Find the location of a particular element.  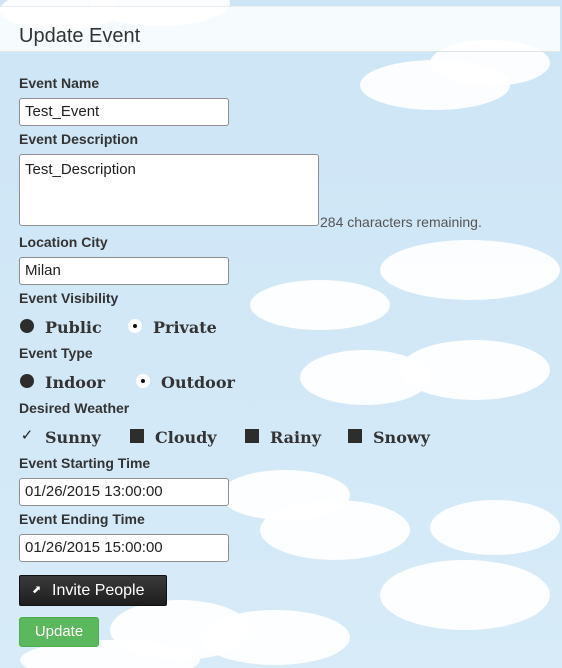

event-name-label: Event Name is located at coordinates (59, 83).